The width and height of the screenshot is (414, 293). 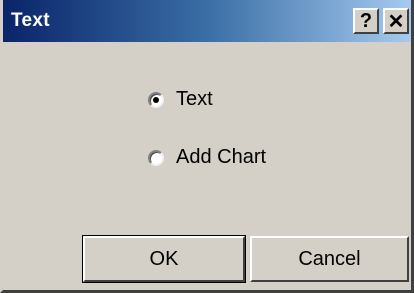 I want to click on radio-selected-dot, so click(x=156, y=99).